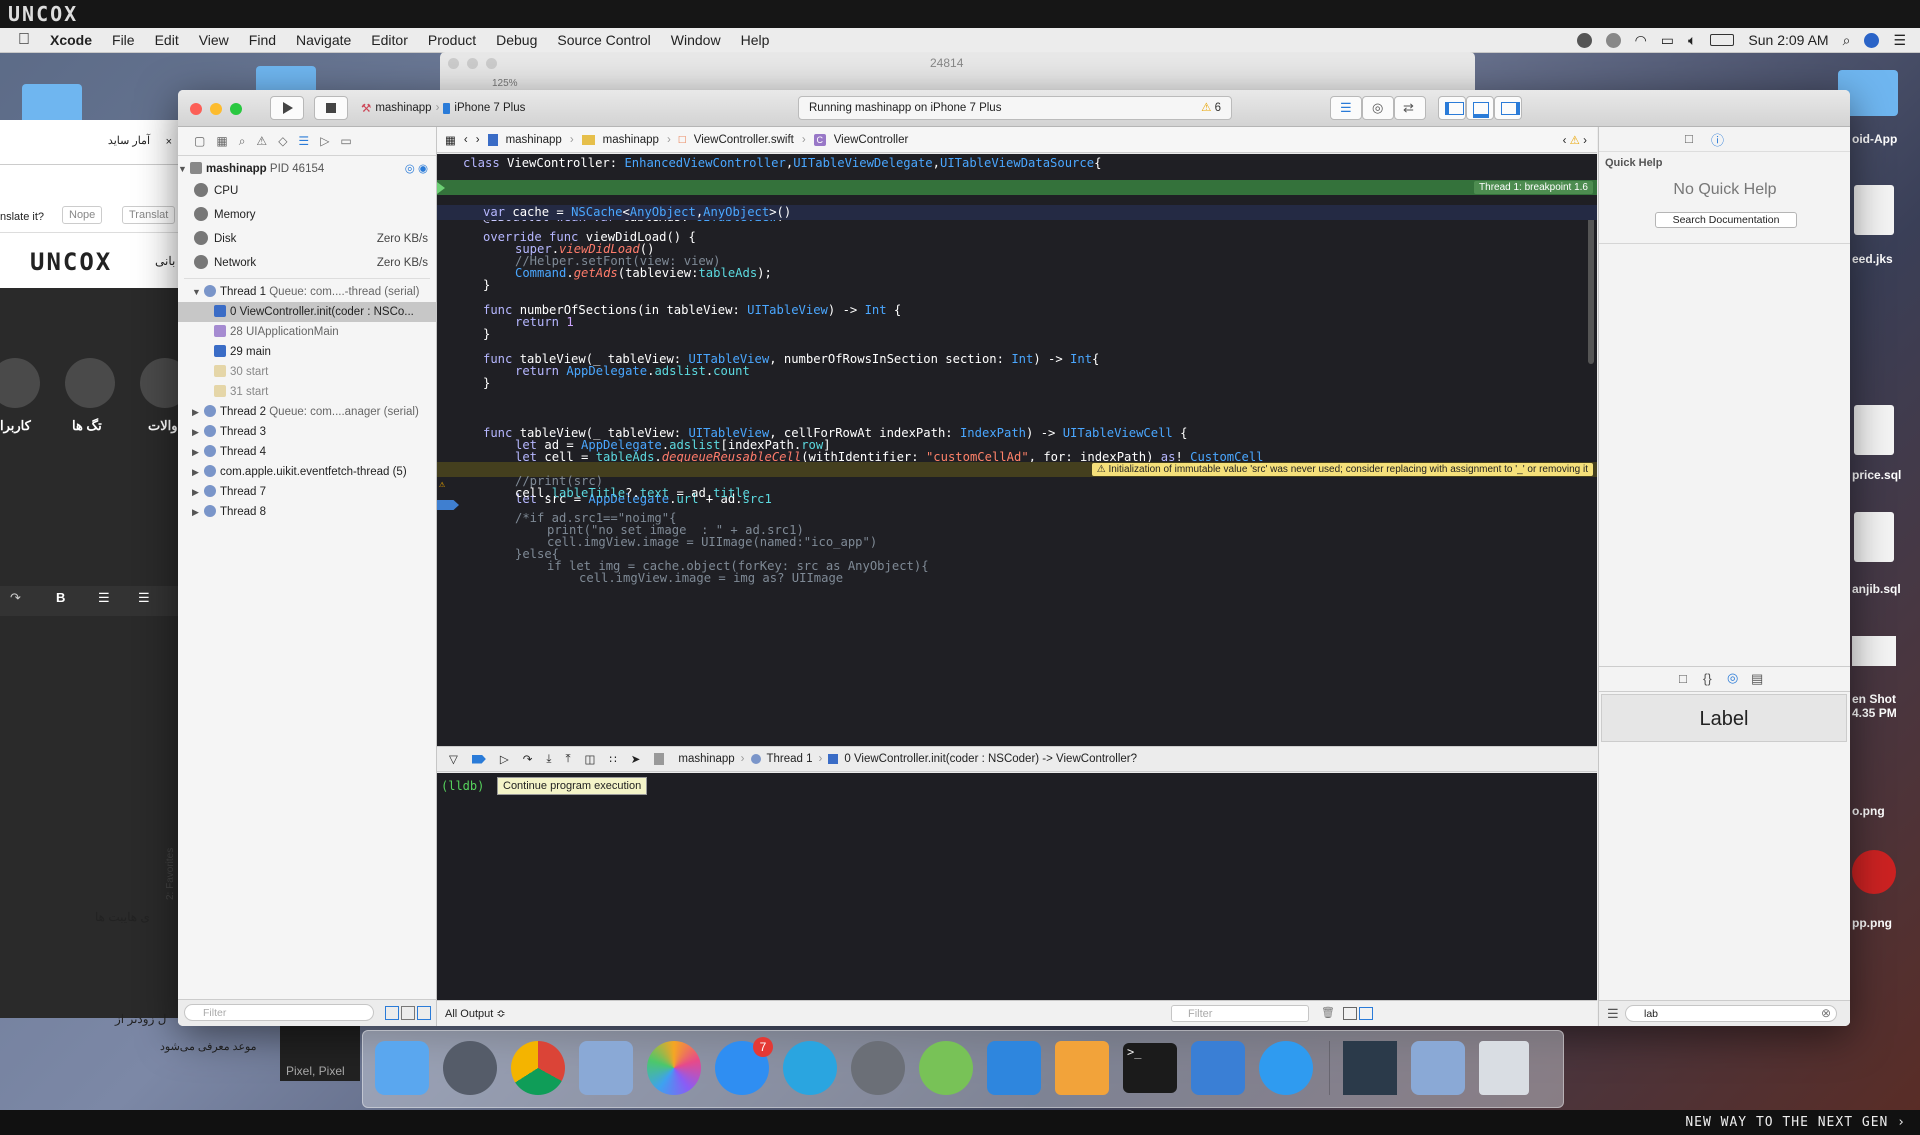  Describe the element at coordinates (331, 108) in the screenshot. I see `stop-button` at that location.